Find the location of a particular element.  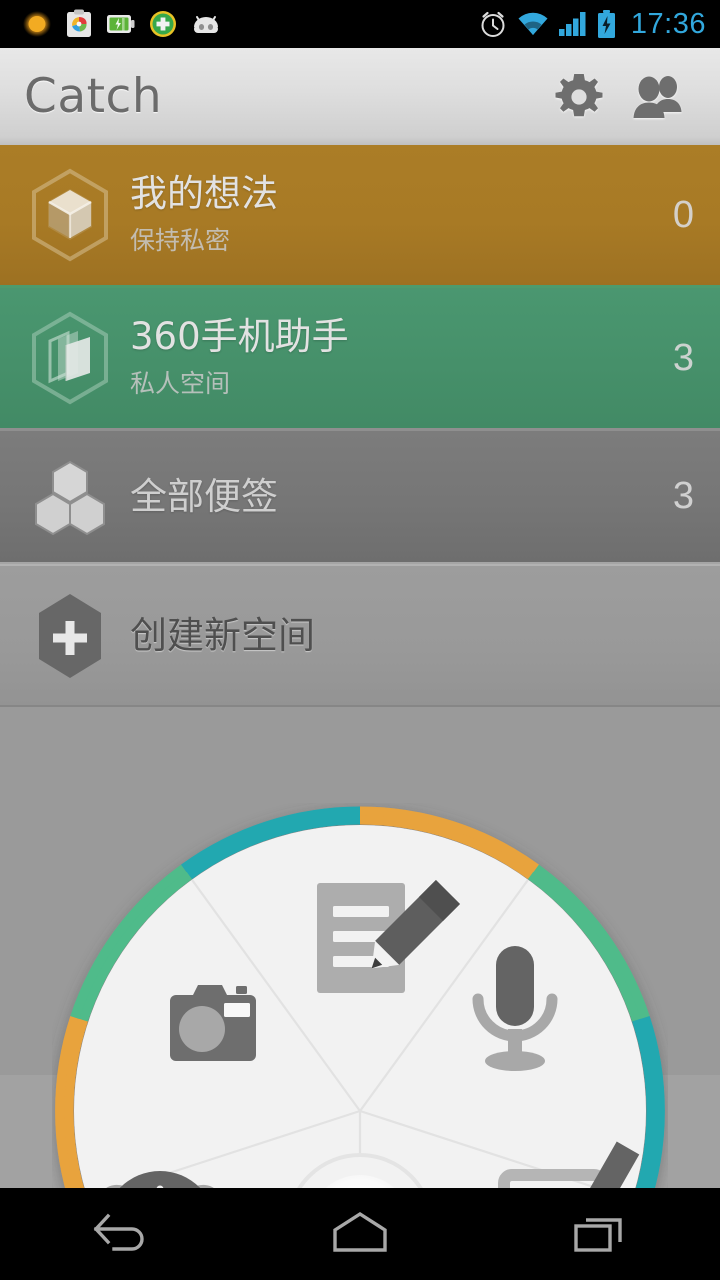

battery-saver-notification-icon is located at coordinates (121, 24).